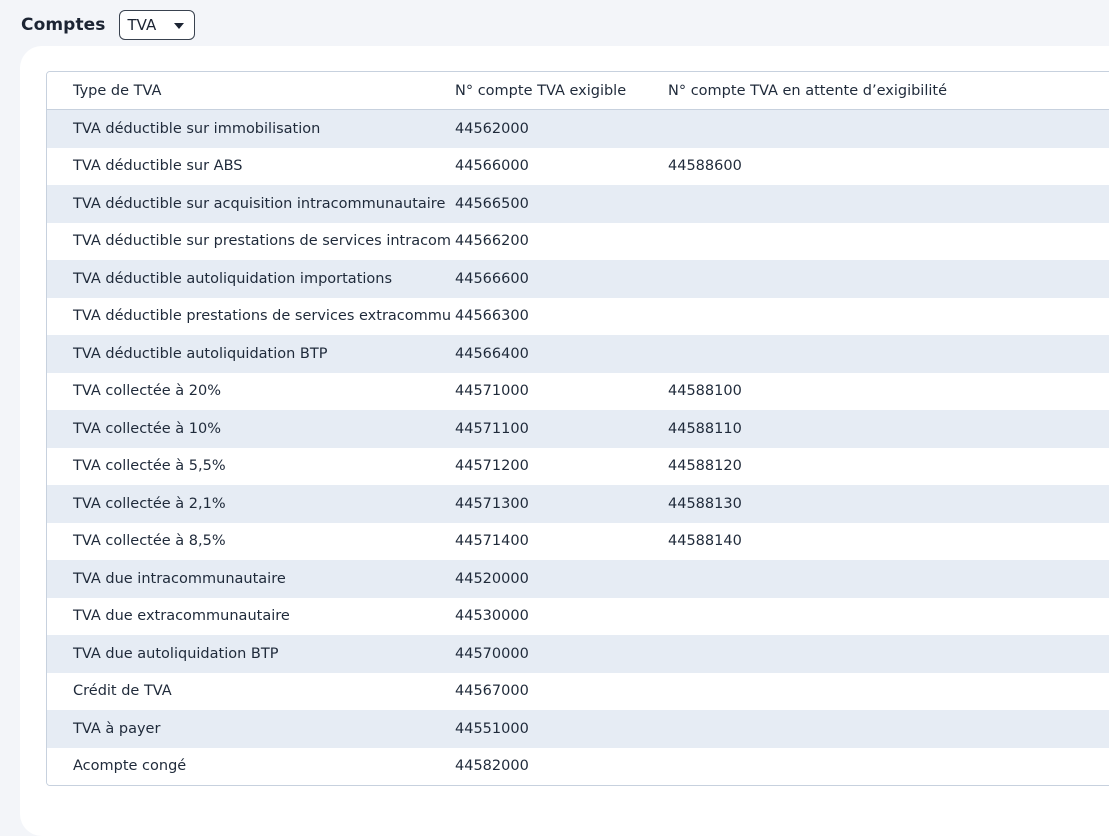  I want to click on cell-due-account: 44530000, so click(492, 616).